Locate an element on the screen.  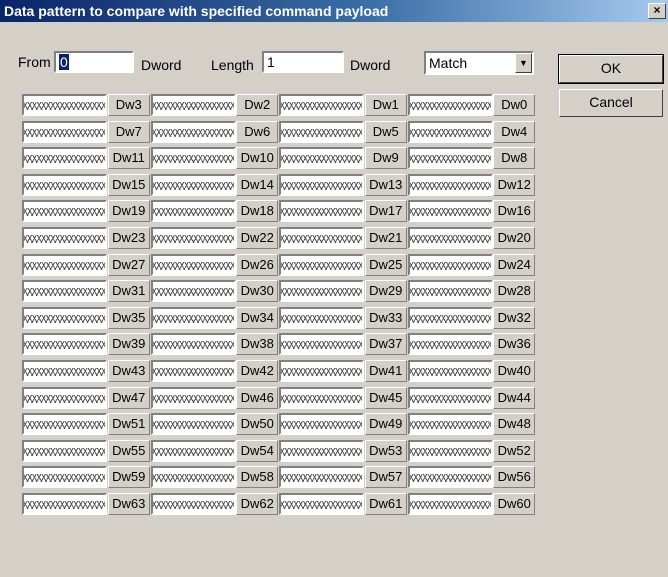
dword-label: Dw33 is located at coordinates (385, 317).